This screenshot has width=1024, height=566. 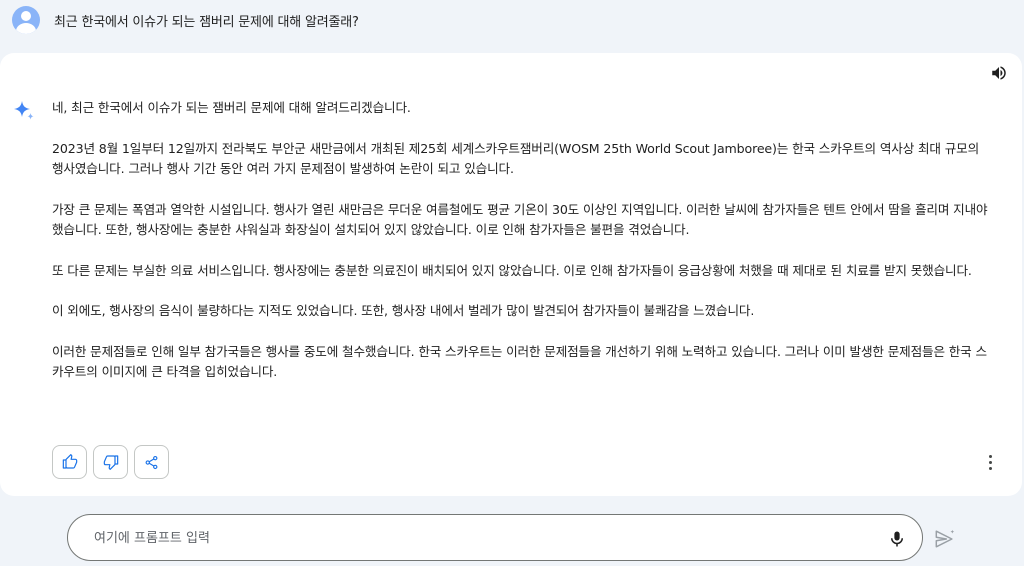 I want to click on more-vert-icon, so click(x=990, y=462).